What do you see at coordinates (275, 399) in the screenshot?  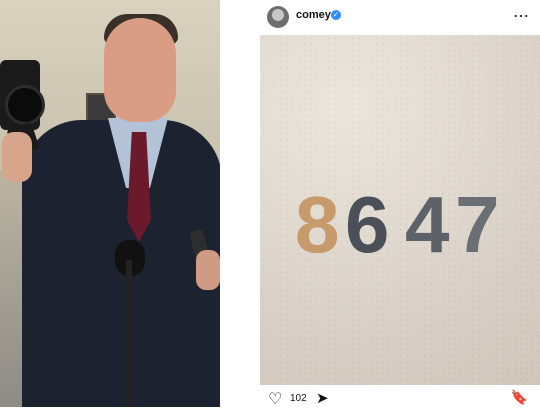 I see `heart-icon: ♡` at bounding box center [275, 399].